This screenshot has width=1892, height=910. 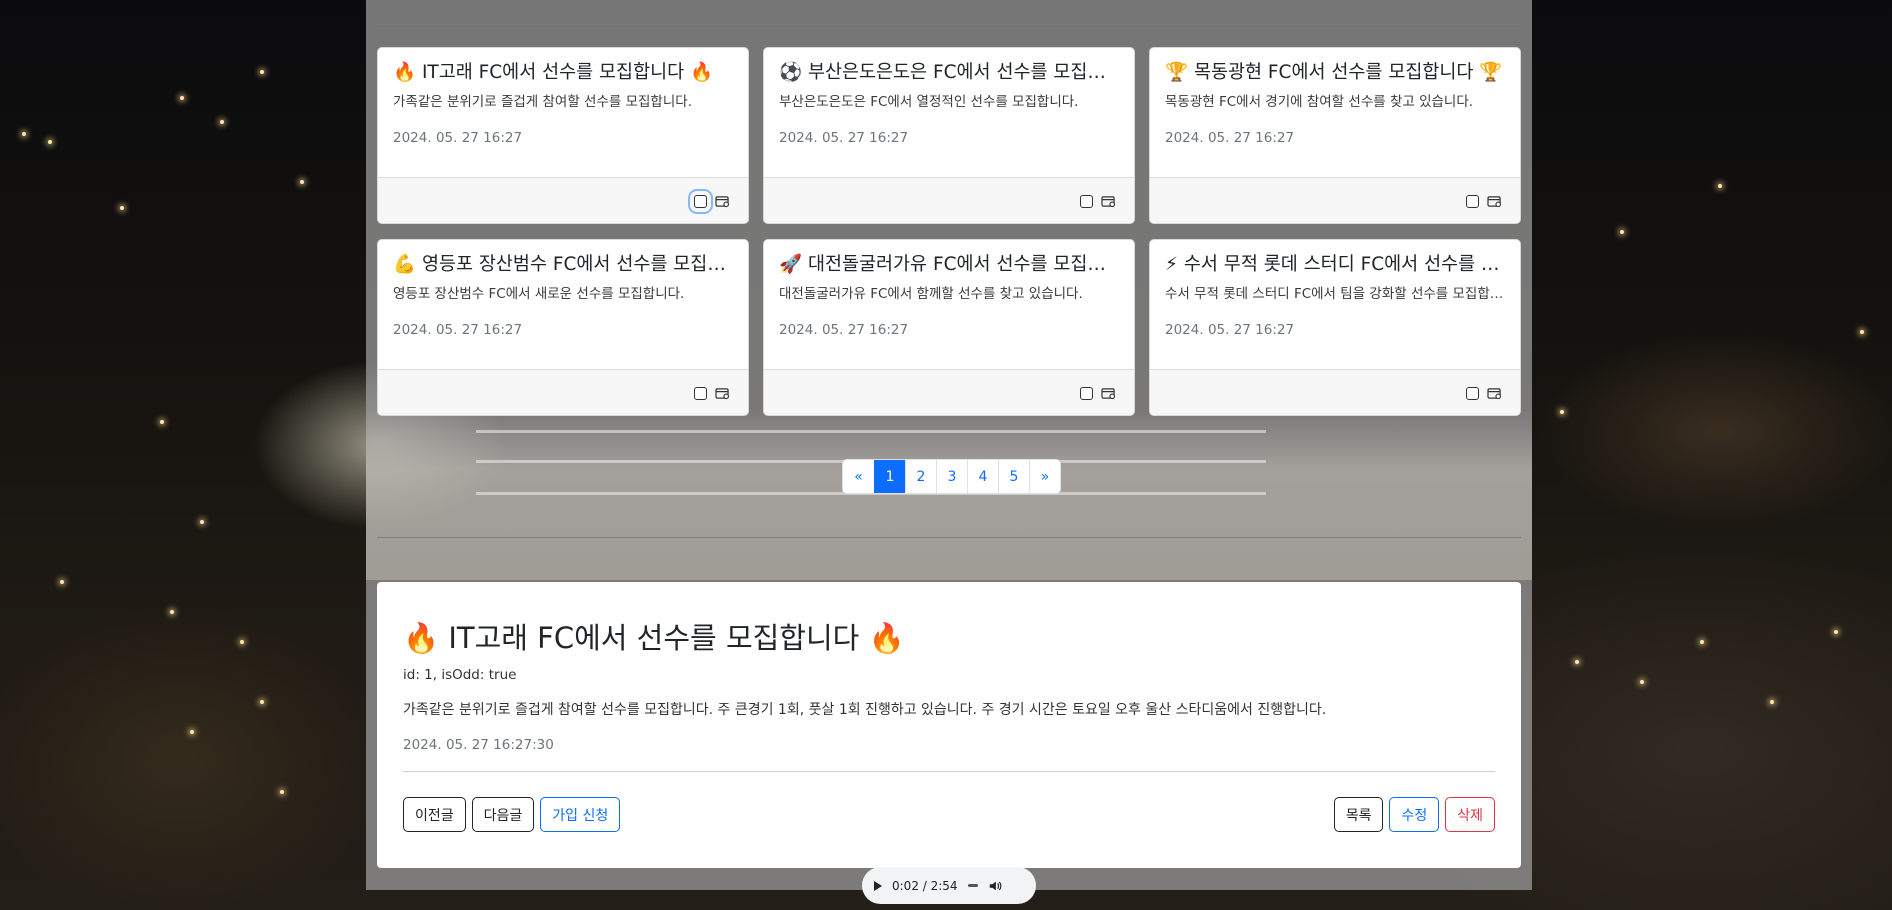 I want to click on lightning-icon: ⚡, so click(x=1171, y=264).